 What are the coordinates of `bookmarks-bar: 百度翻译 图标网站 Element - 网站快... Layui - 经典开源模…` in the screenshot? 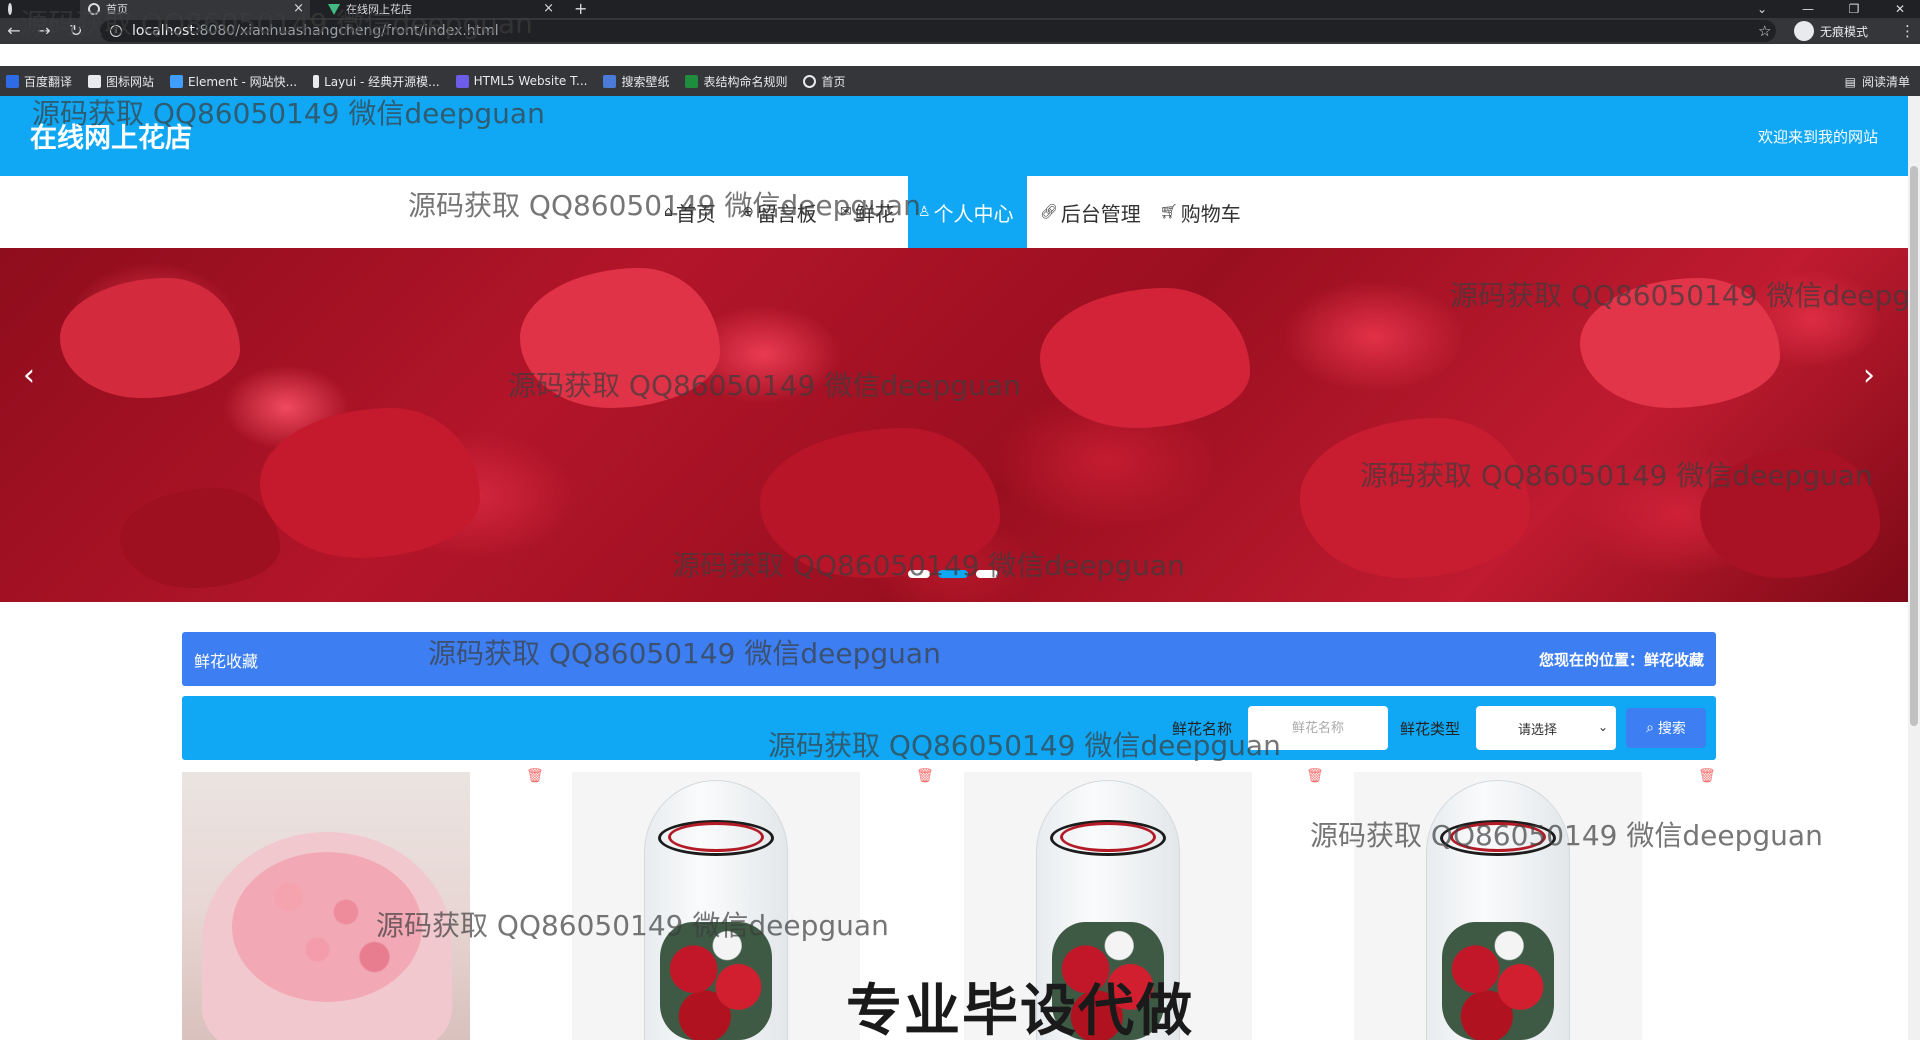 It's located at (960, 81).